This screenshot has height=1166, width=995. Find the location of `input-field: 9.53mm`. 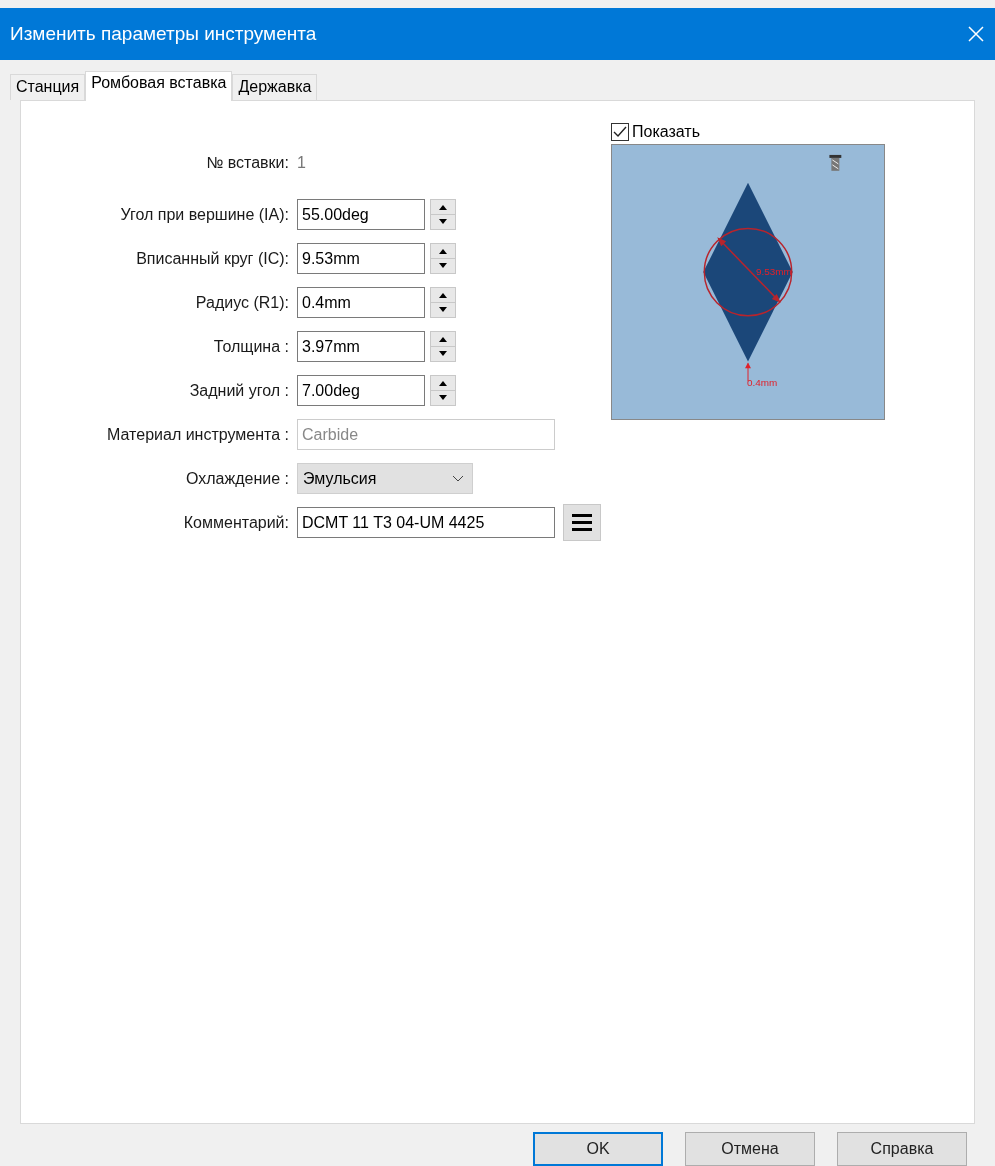

input-field: 9.53mm is located at coordinates (361, 259).